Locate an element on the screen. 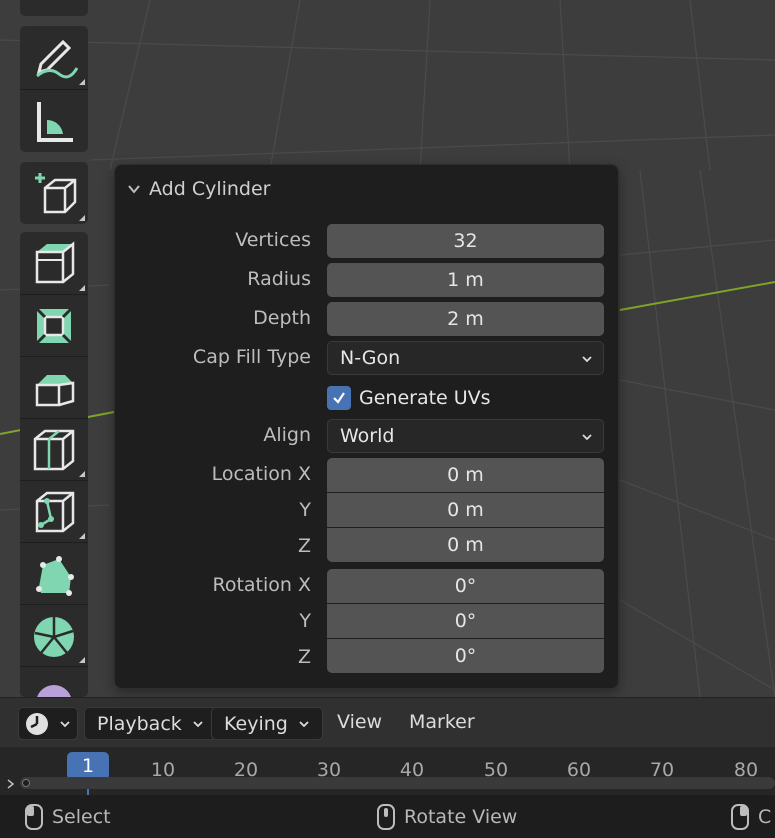  knife-tool is located at coordinates (54, 511).